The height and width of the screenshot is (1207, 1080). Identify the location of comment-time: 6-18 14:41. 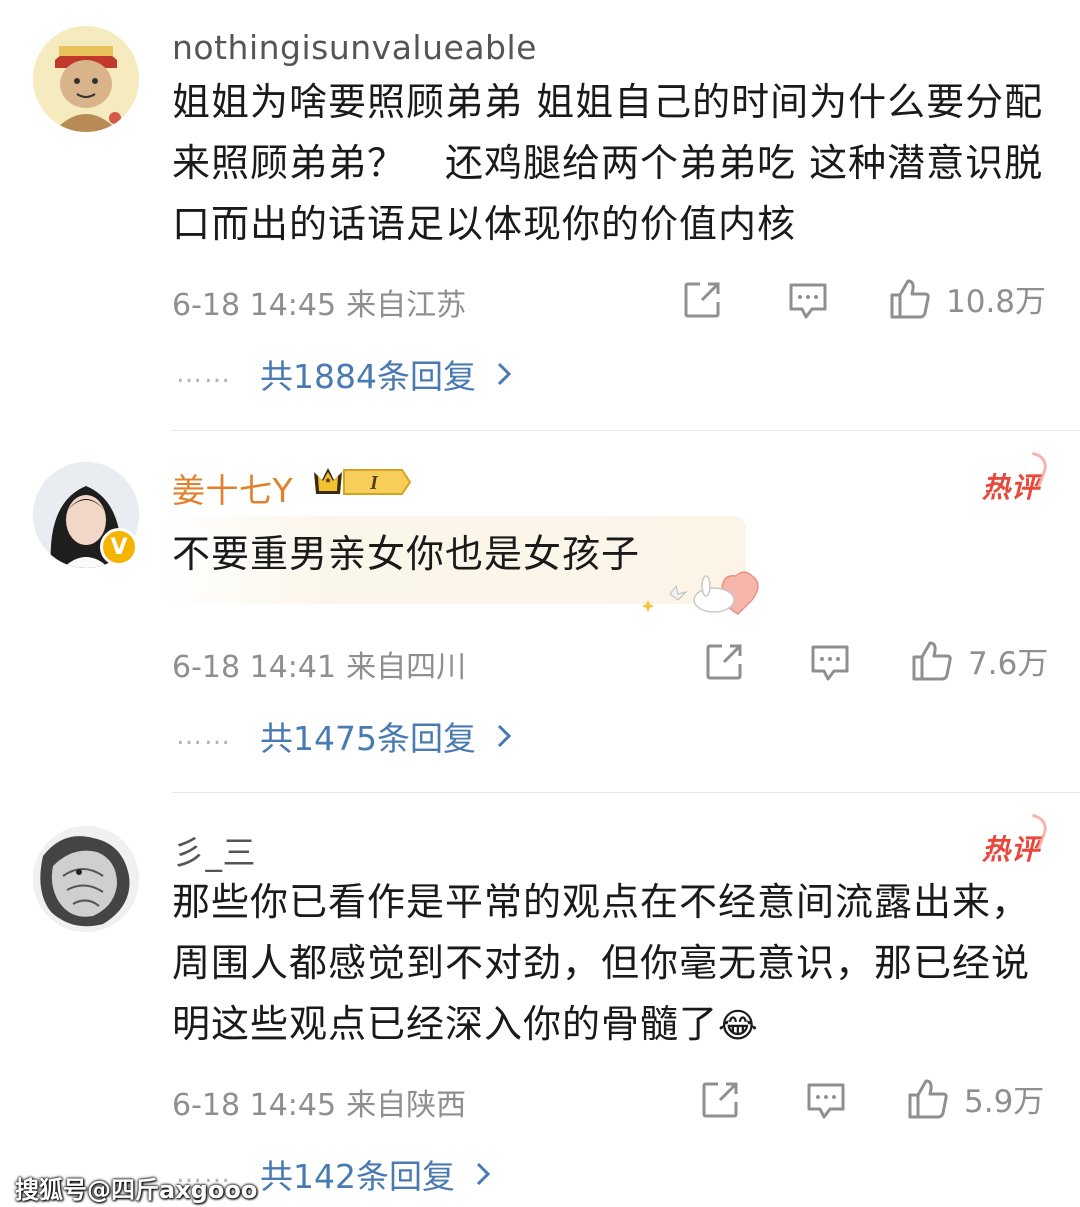
(254, 667).